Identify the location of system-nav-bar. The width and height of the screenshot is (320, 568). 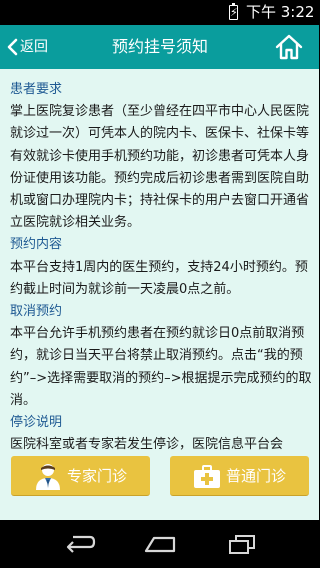
(159, 544).